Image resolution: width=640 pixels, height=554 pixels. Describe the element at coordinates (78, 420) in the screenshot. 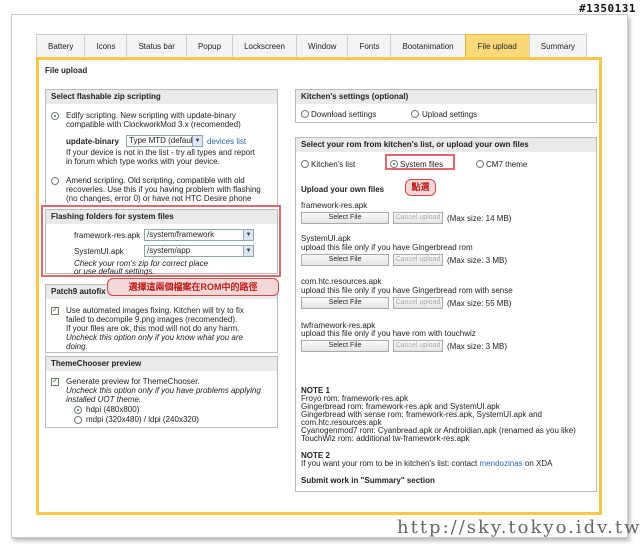

I see `mdpi-radio` at that location.